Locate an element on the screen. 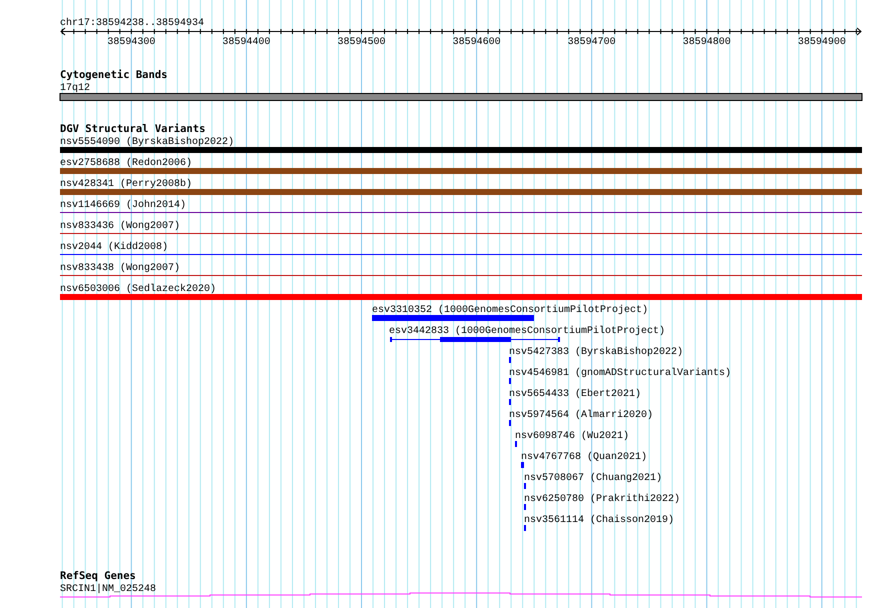 This screenshot has width=890, height=608. feature-label: nsv833436 (Wong2007) is located at coordinates (120, 226).